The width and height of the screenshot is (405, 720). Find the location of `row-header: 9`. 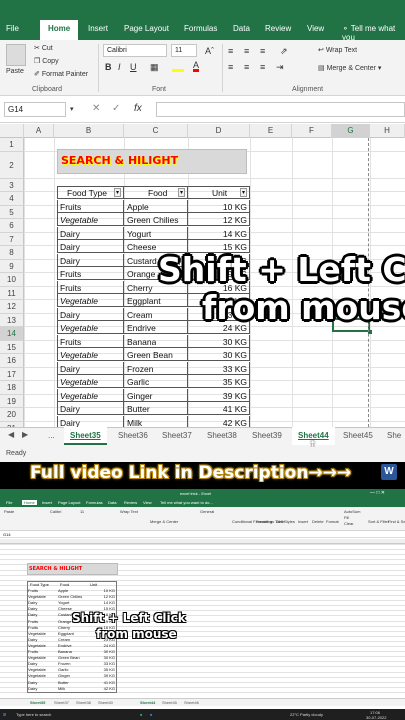

row-header: 9 is located at coordinates (12, 266).